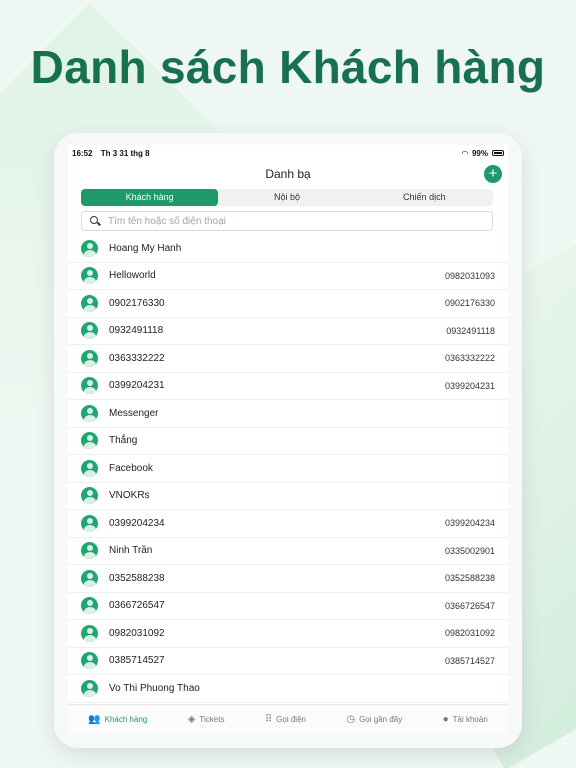 The image size is (576, 768). I want to click on search-bar, so click(287, 221).